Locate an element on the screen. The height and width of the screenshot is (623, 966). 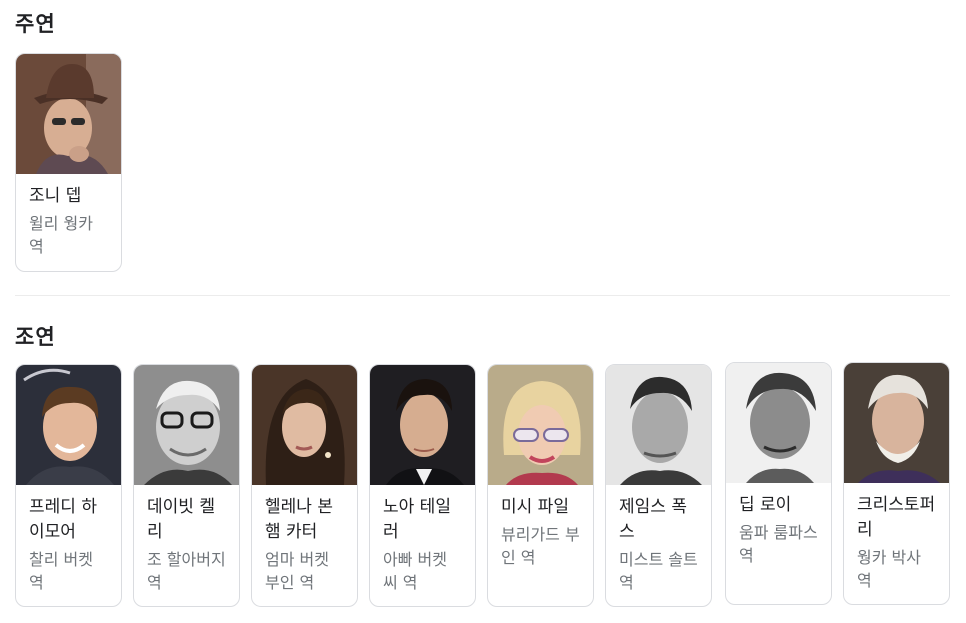
character-role: 조 할아버지 역 is located at coordinates (186, 571).